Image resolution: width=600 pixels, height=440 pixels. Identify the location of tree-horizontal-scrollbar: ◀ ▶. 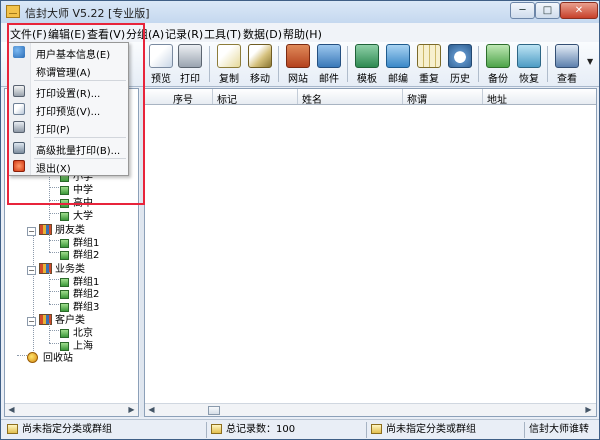
(71, 409).